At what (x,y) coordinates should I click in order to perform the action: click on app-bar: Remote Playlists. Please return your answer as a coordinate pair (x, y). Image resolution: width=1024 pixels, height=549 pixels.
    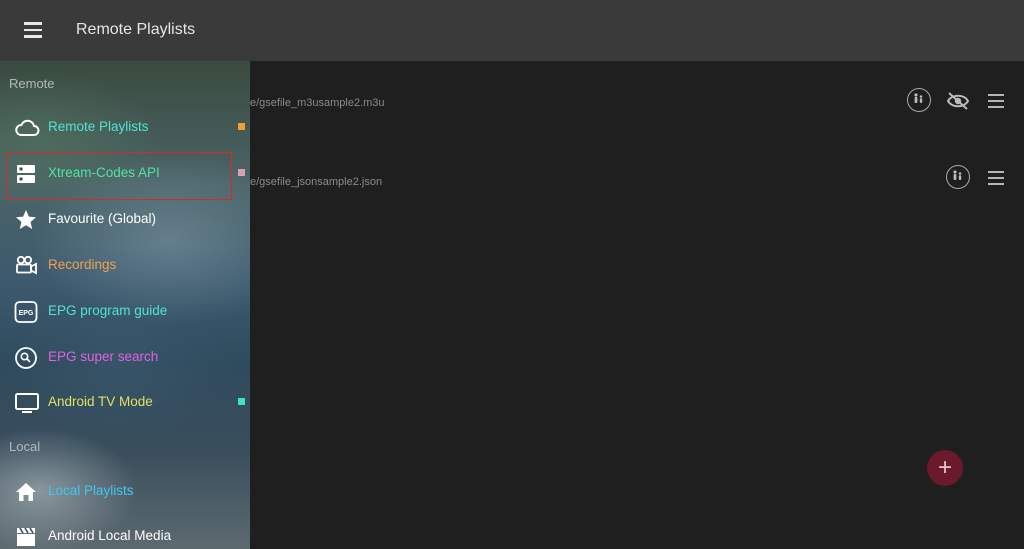
    Looking at the image, I should click on (512, 30).